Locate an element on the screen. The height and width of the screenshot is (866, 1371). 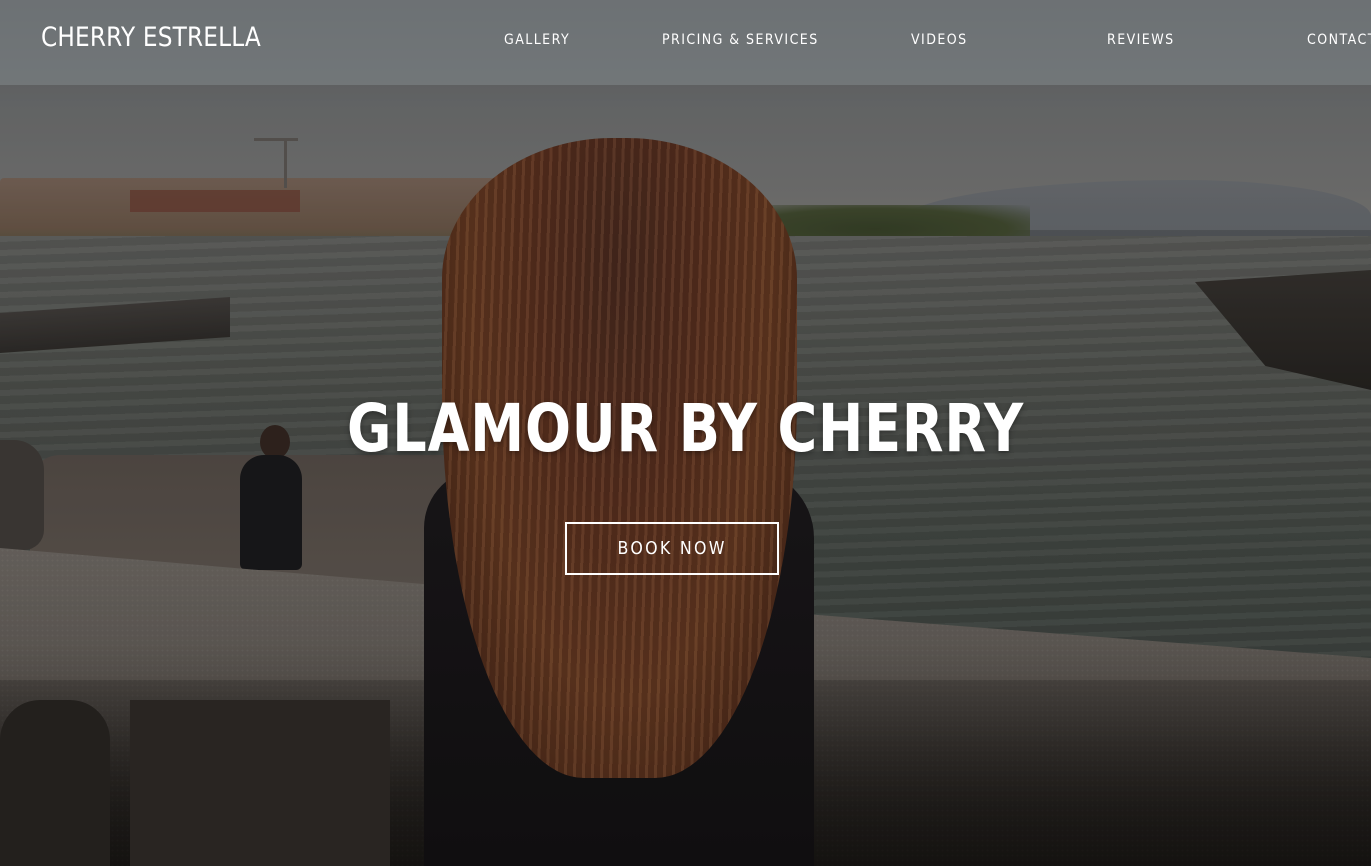
brand-logo-text: CHERRY ESTRELLA is located at coordinates (151, 37).